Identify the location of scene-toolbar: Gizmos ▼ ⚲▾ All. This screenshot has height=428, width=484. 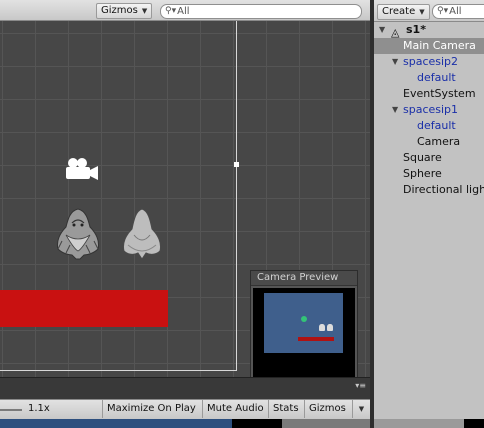
(185, 10).